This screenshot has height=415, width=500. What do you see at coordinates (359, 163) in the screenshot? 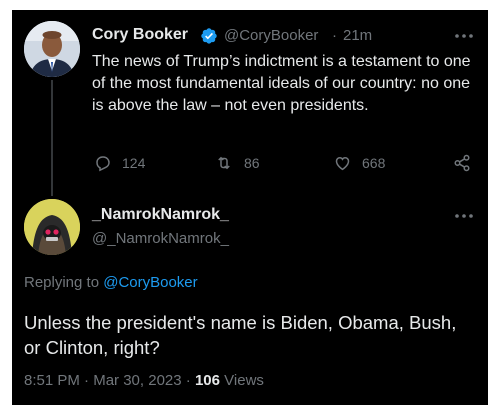
I see `like-button: 668` at bounding box center [359, 163].